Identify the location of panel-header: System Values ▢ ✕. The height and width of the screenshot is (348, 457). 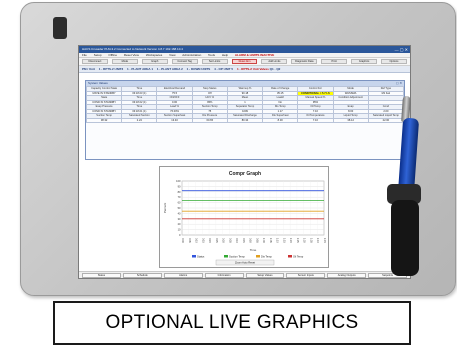
(245, 83).